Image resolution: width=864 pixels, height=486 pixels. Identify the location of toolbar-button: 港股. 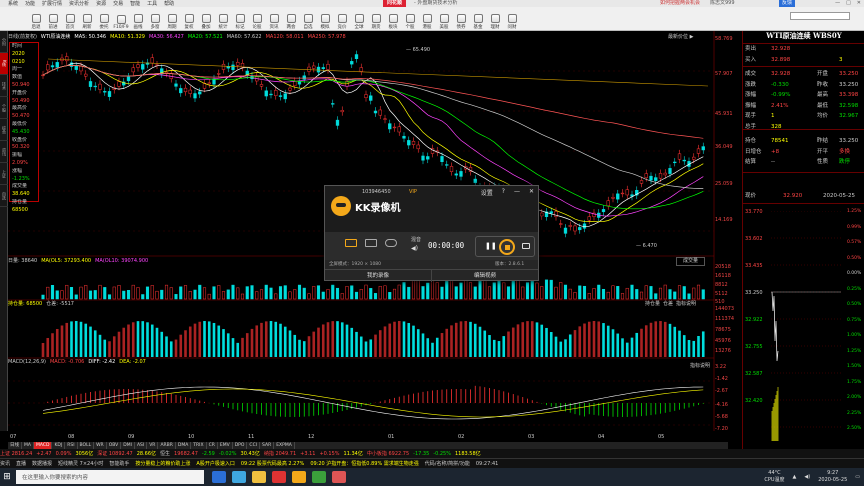
(427, 19).